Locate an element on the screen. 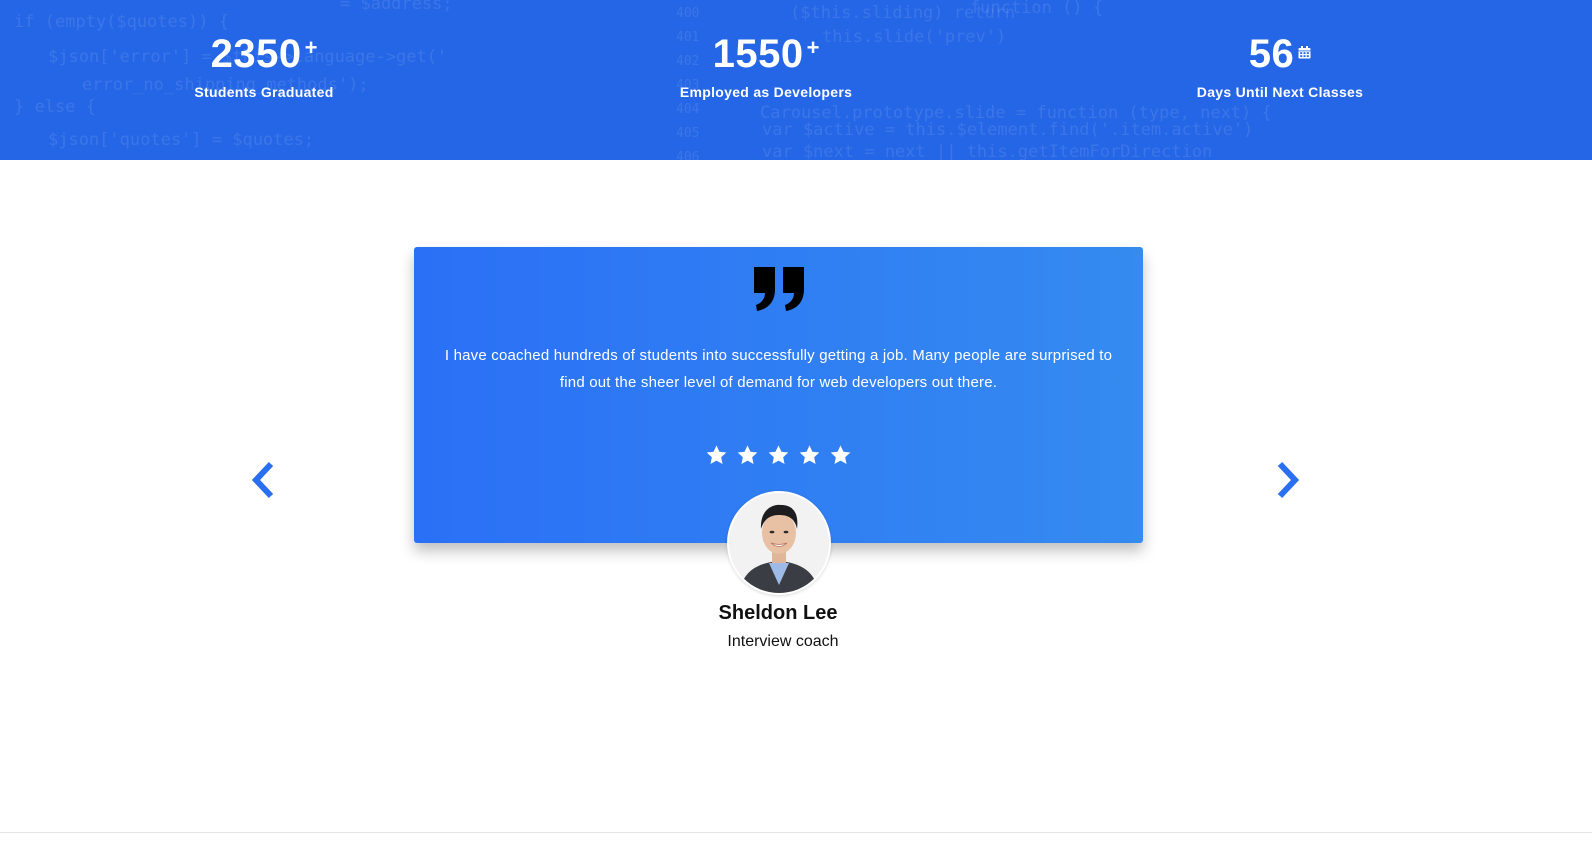 The width and height of the screenshot is (1592, 848). code-line: function () { is located at coordinates (1037, 9).